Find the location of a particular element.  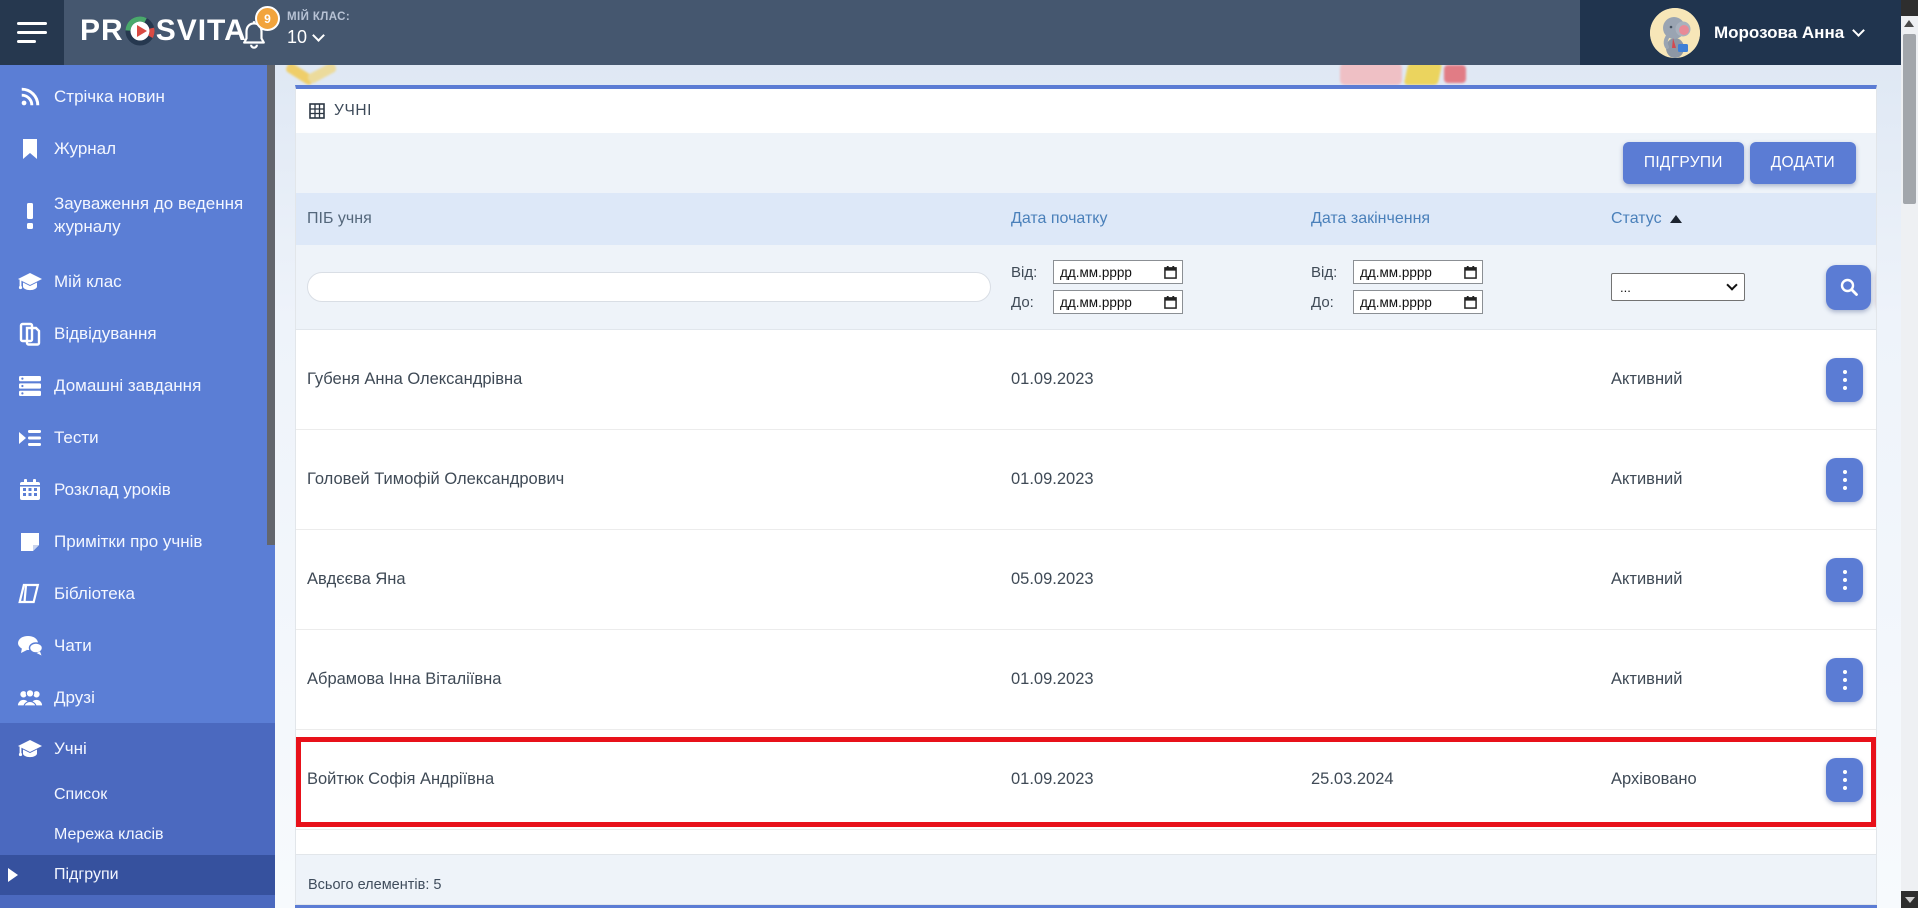

sidebar-item-chats: Чати is located at coordinates (137, 646).